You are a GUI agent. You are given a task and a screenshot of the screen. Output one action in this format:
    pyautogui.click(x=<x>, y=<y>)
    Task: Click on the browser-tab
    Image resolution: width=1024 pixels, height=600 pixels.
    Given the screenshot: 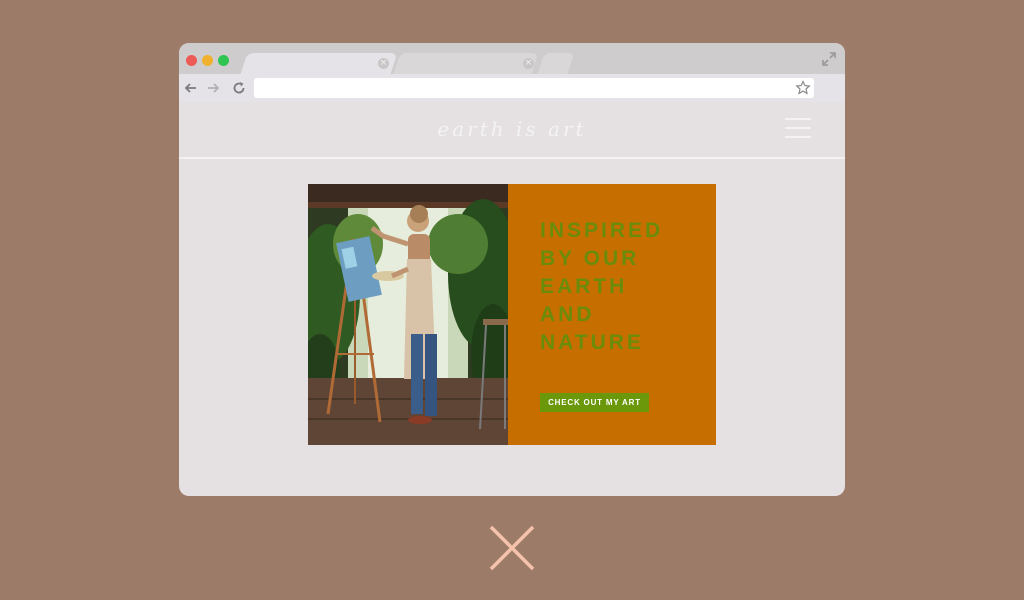 What is the action you would take?
    pyautogui.click(x=466, y=63)
    